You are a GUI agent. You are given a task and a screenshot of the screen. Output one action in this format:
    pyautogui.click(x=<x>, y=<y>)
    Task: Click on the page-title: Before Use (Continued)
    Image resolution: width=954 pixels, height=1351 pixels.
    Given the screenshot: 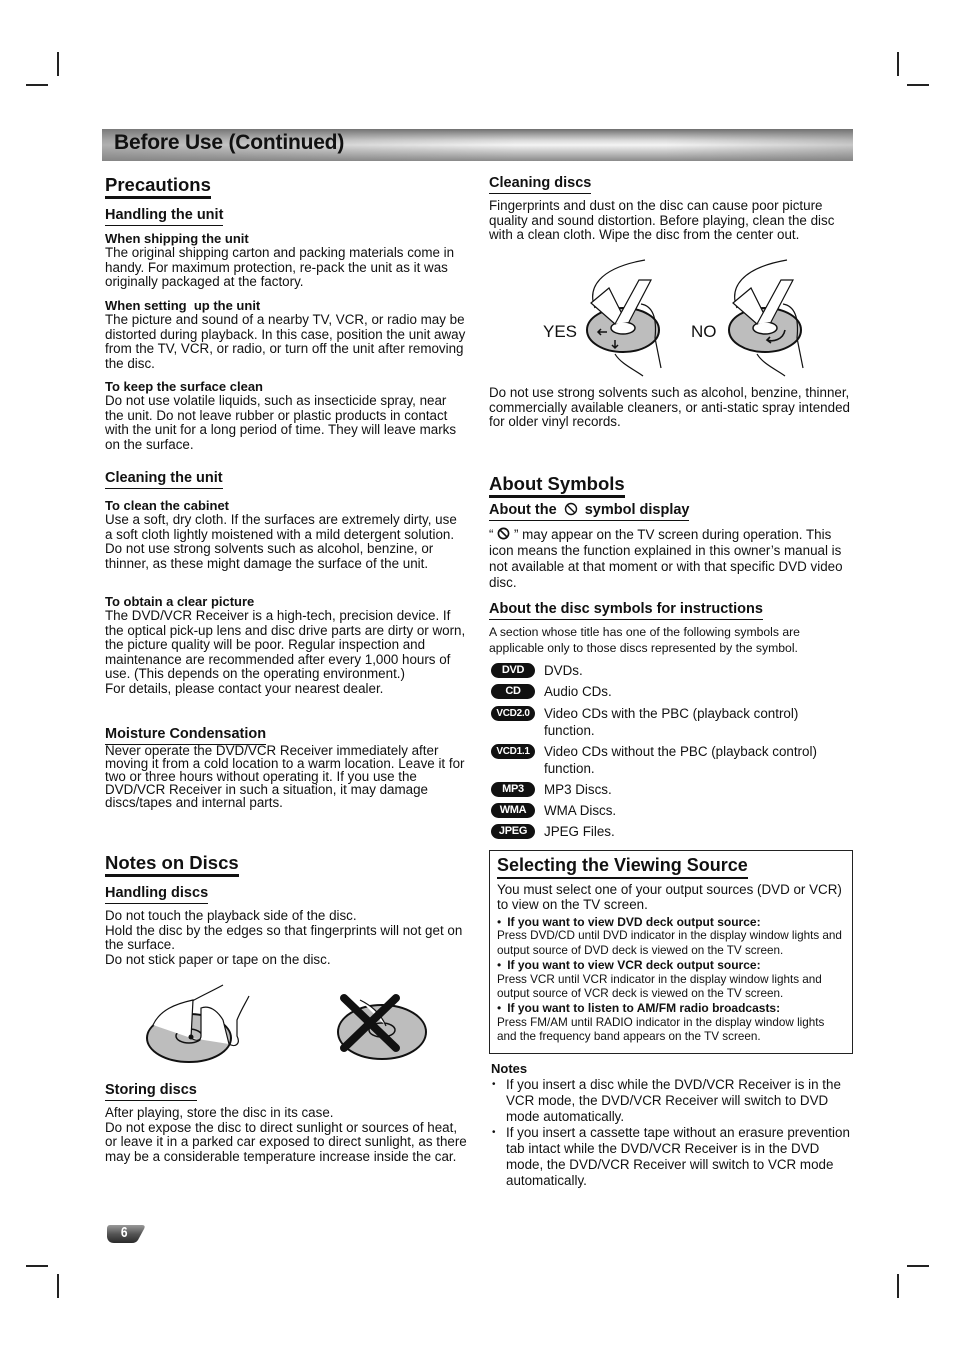 What is the action you would take?
    pyautogui.click(x=229, y=142)
    